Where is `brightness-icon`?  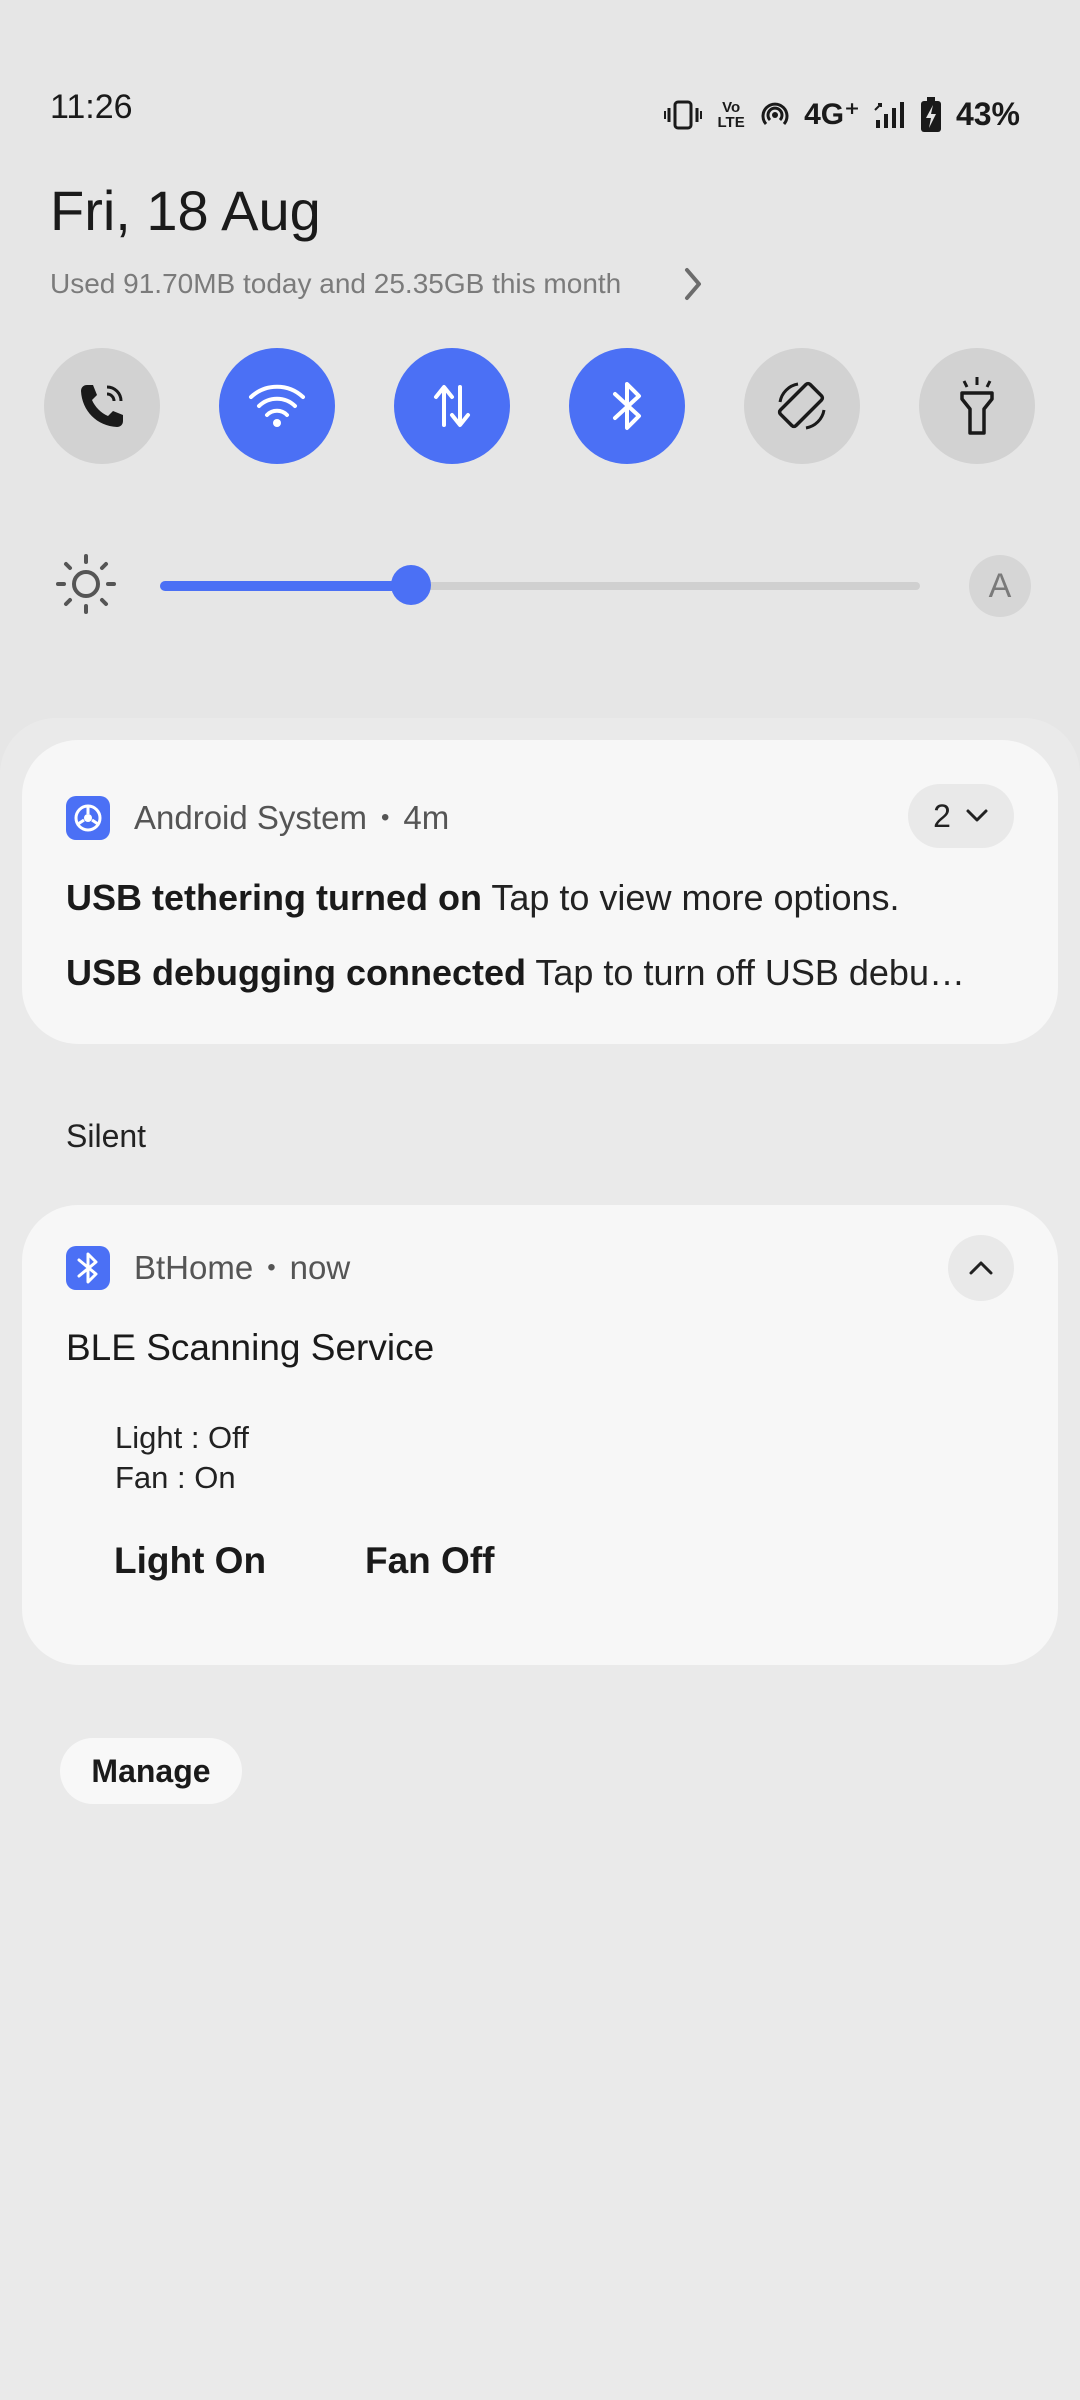
brightness-icon is located at coordinates (86, 584).